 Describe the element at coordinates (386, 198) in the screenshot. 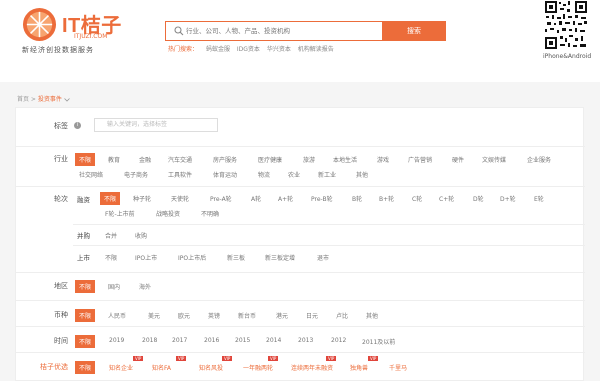

I see `round-option: B+轮` at that location.